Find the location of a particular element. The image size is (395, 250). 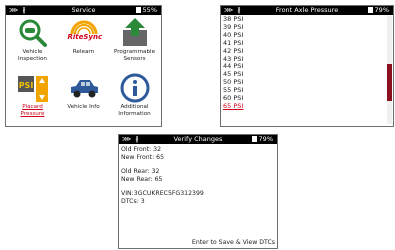

placard-pressure-tile: PSI Placard Pressure is located at coordinates (32, 93).